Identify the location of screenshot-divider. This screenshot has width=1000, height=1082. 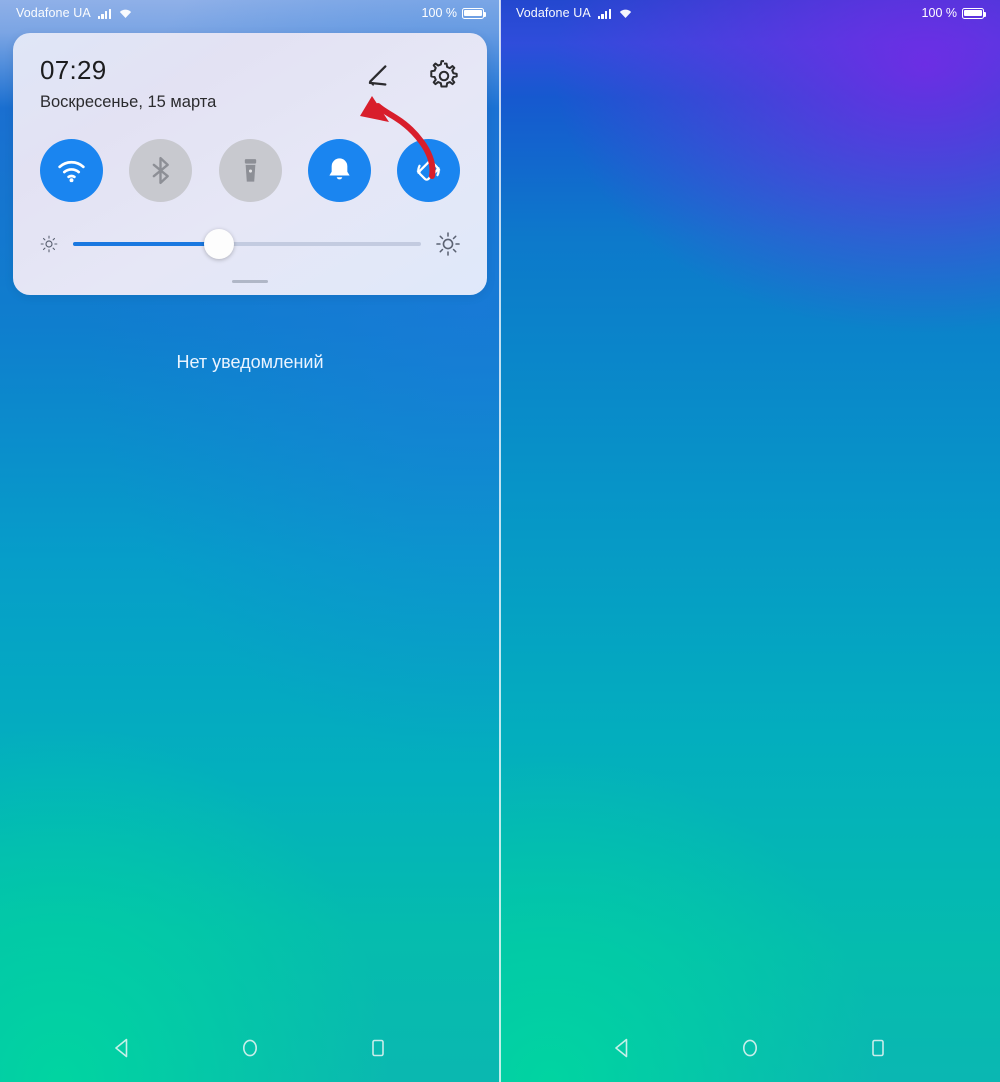
(500, 541).